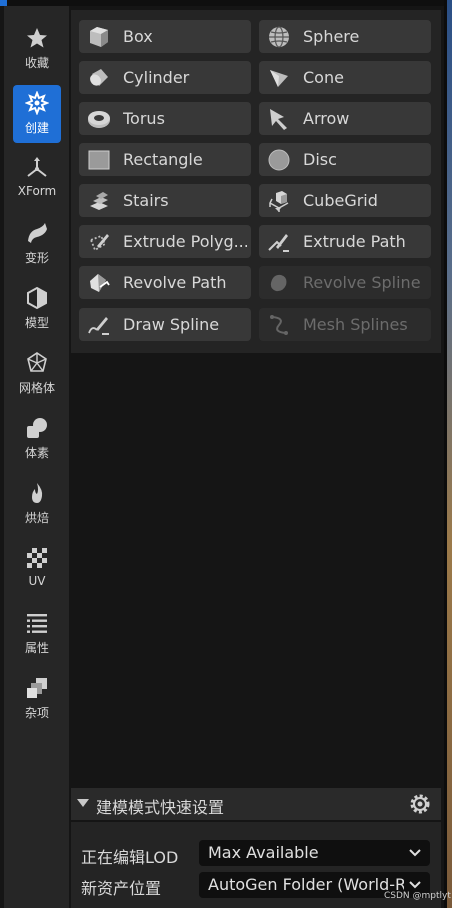  Describe the element at coordinates (37, 167) in the screenshot. I see `xform-icon` at that location.